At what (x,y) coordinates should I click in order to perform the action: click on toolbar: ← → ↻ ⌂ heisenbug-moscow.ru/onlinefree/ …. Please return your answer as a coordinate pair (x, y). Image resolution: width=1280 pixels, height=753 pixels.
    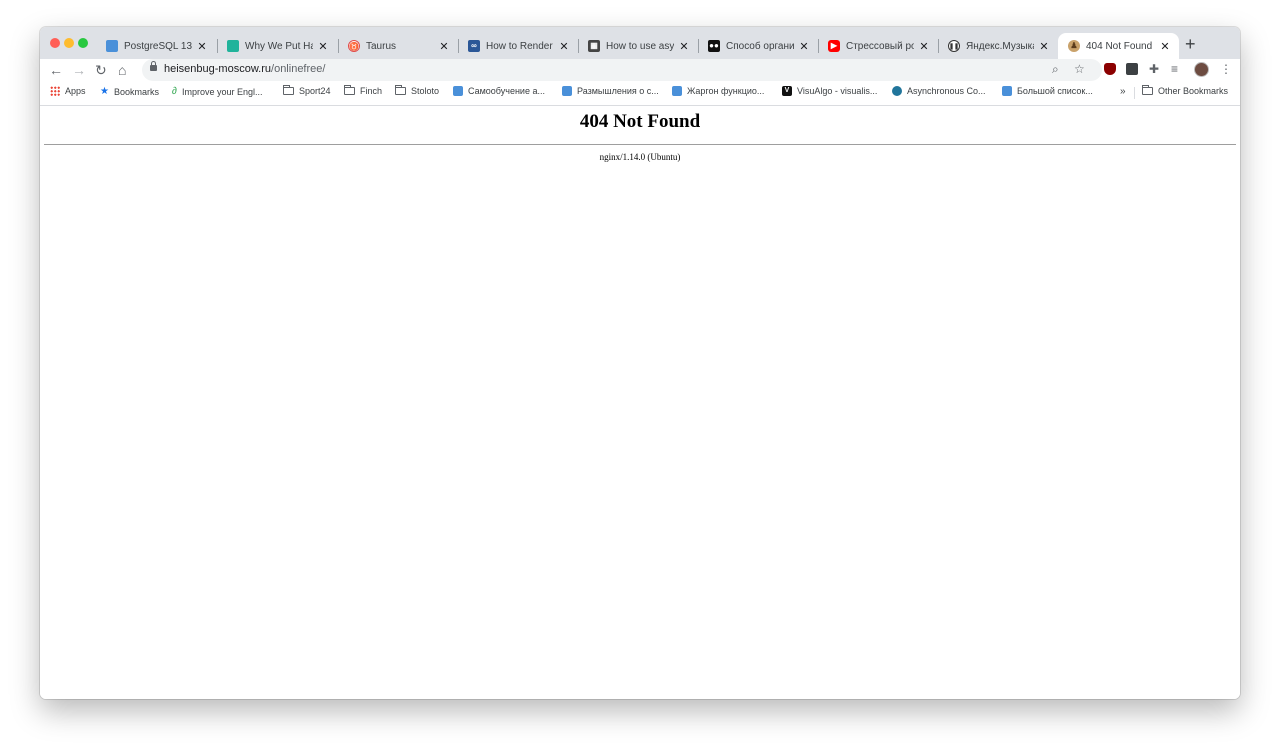
    Looking at the image, I should click on (640, 70).